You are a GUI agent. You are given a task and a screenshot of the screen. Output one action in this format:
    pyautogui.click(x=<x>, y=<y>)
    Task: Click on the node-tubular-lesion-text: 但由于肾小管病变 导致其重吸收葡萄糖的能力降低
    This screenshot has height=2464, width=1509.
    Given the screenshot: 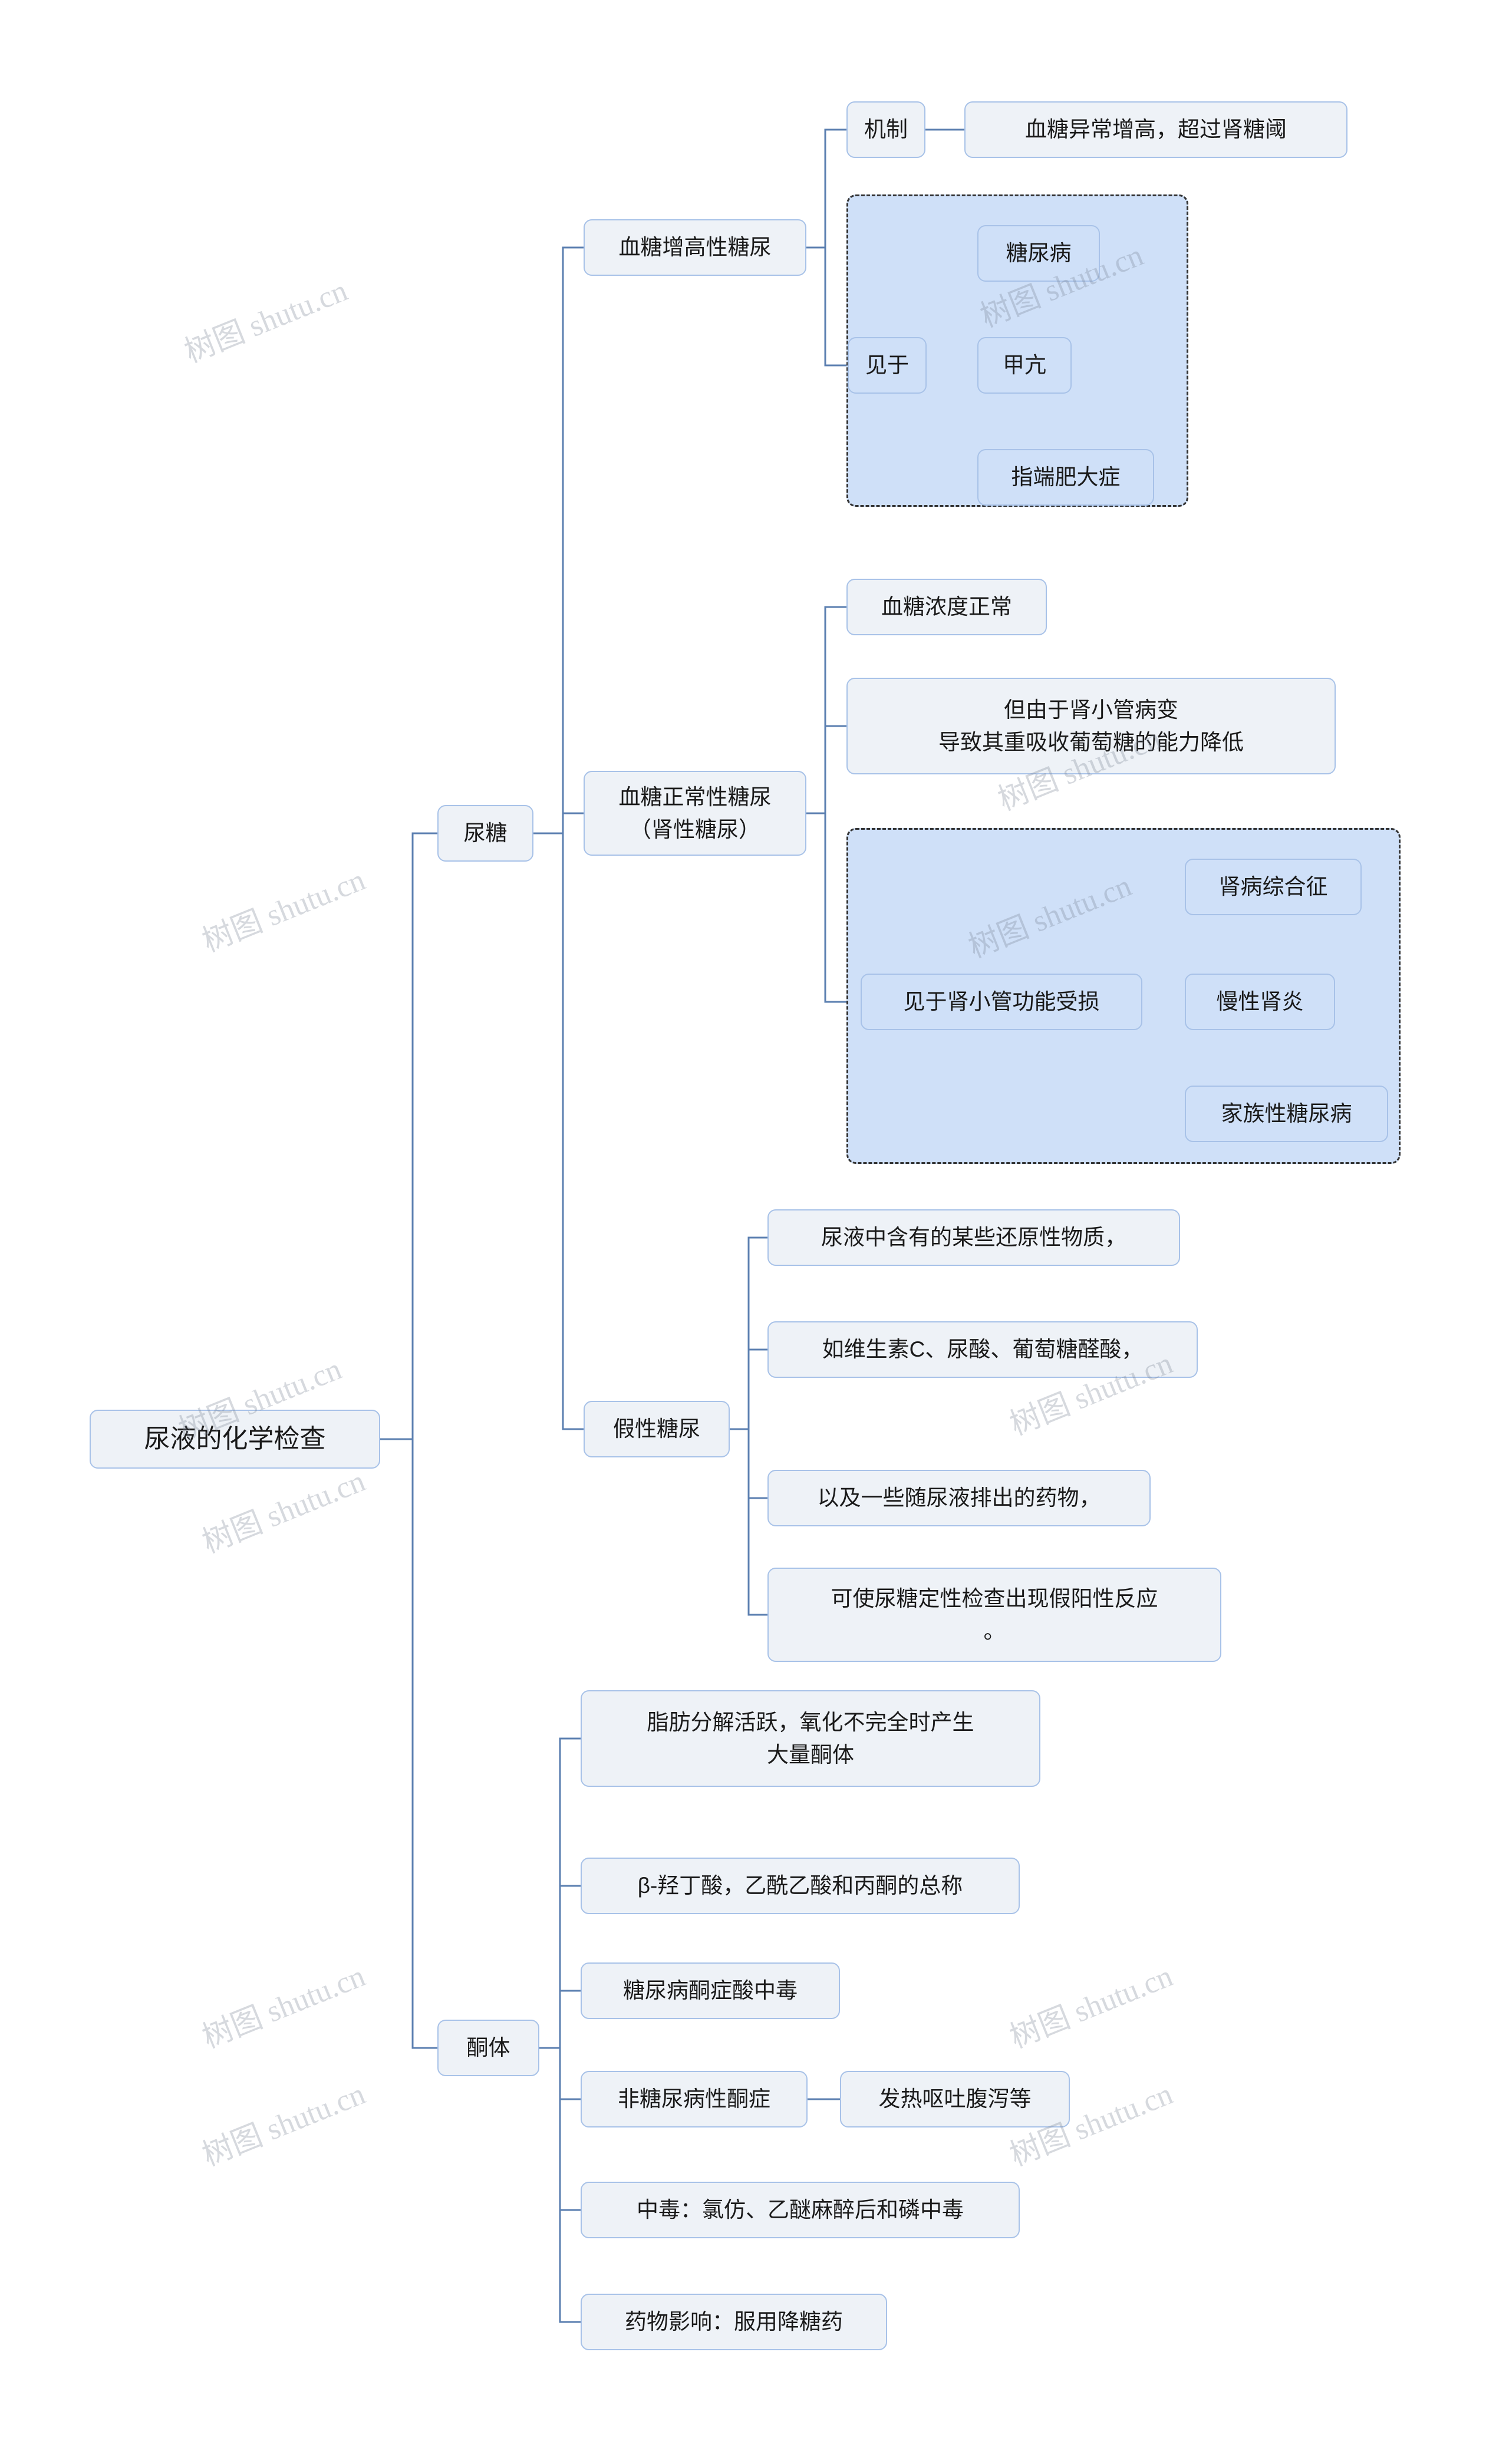 What is the action you would take?
    pyautogui.click(x=1091, y=726)
    